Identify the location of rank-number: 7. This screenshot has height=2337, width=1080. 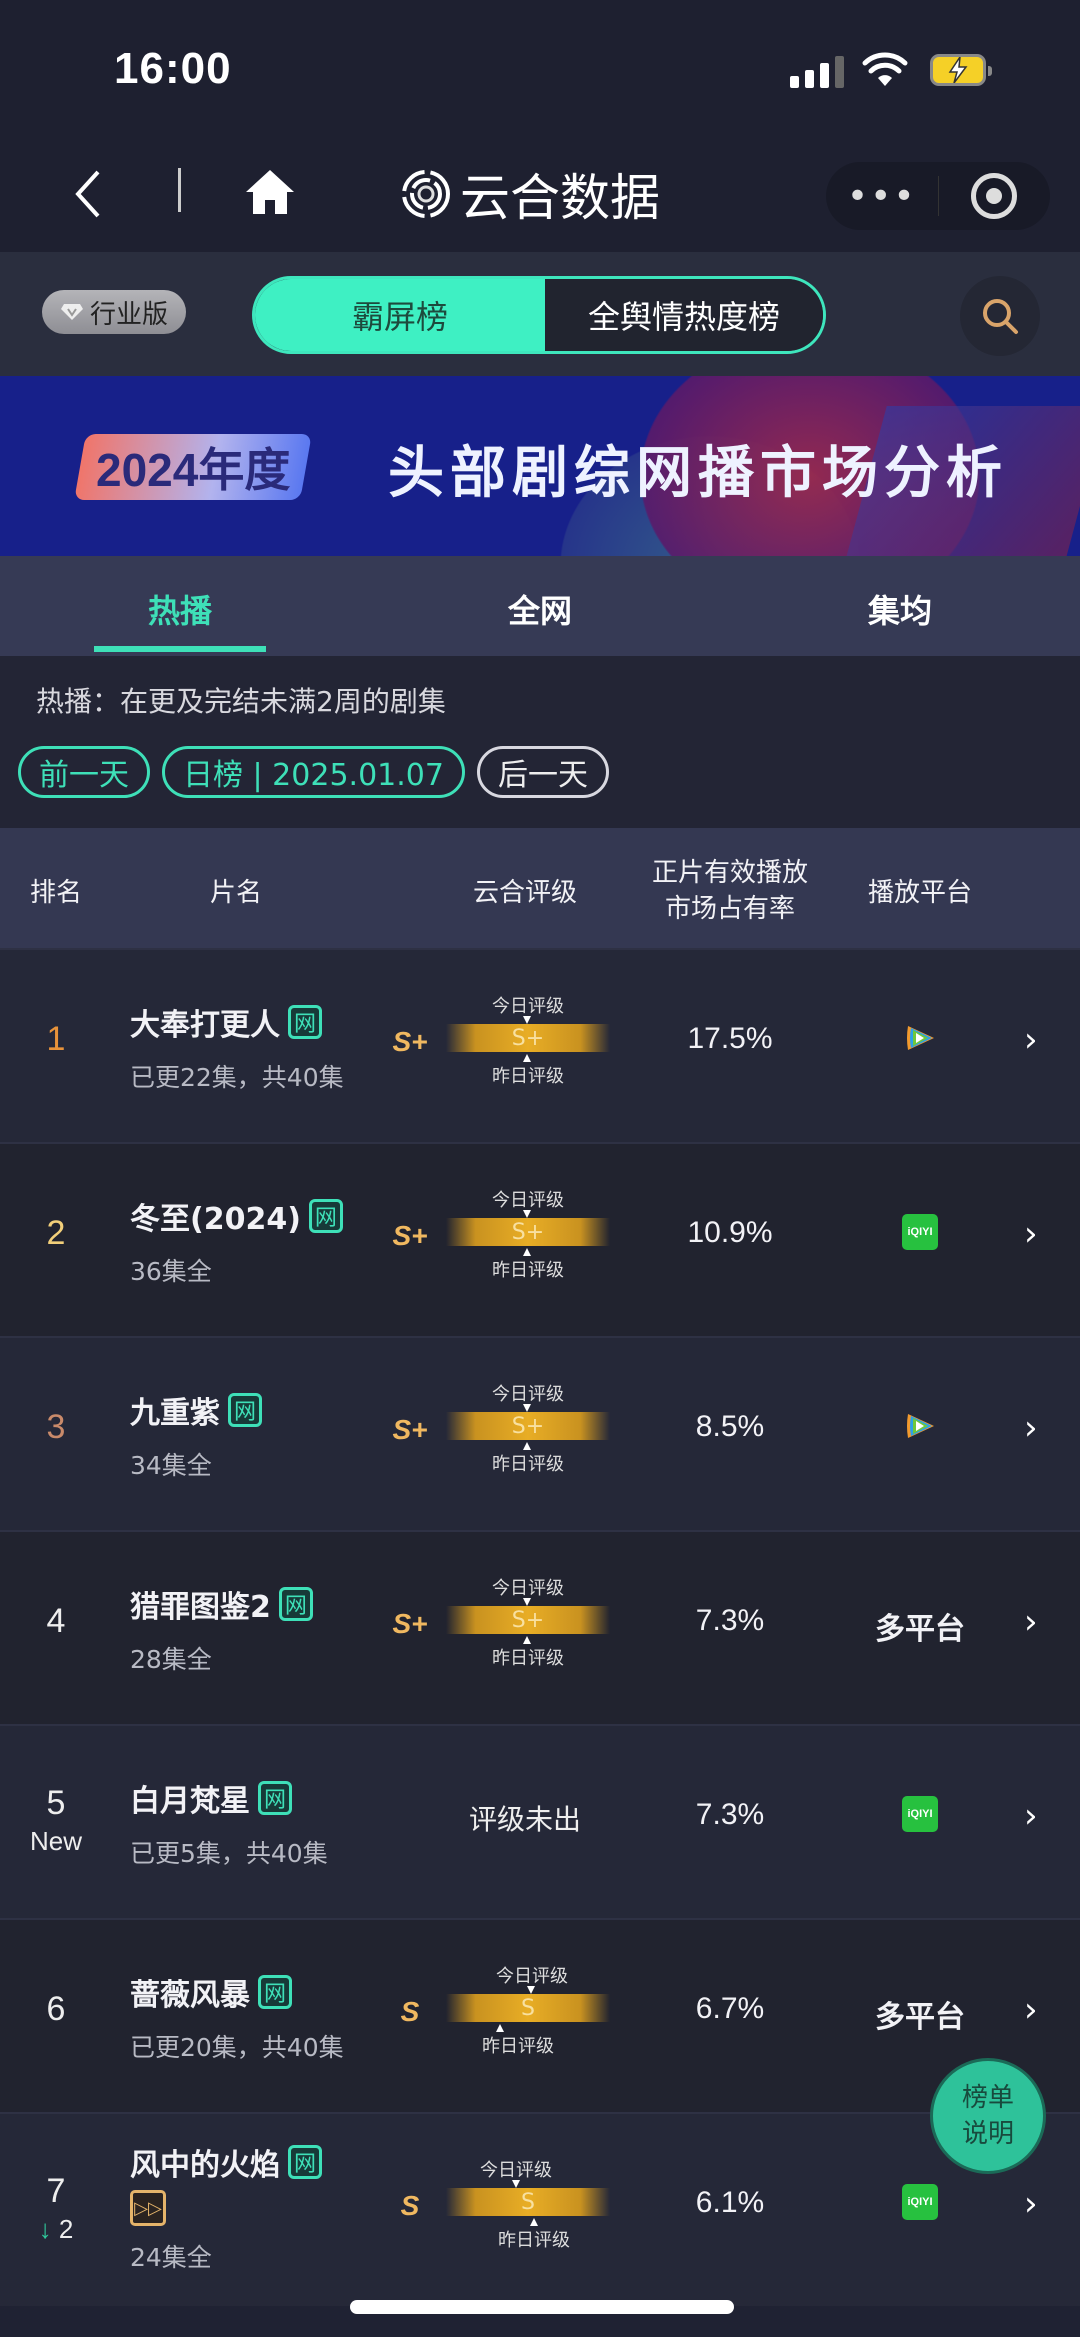
(56, 2191).